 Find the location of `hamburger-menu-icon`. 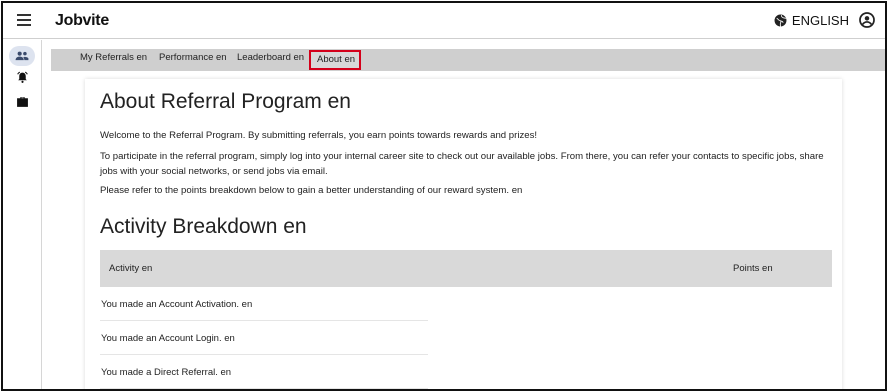

hamburger-menu-icon is located at coordinates (24, 20).